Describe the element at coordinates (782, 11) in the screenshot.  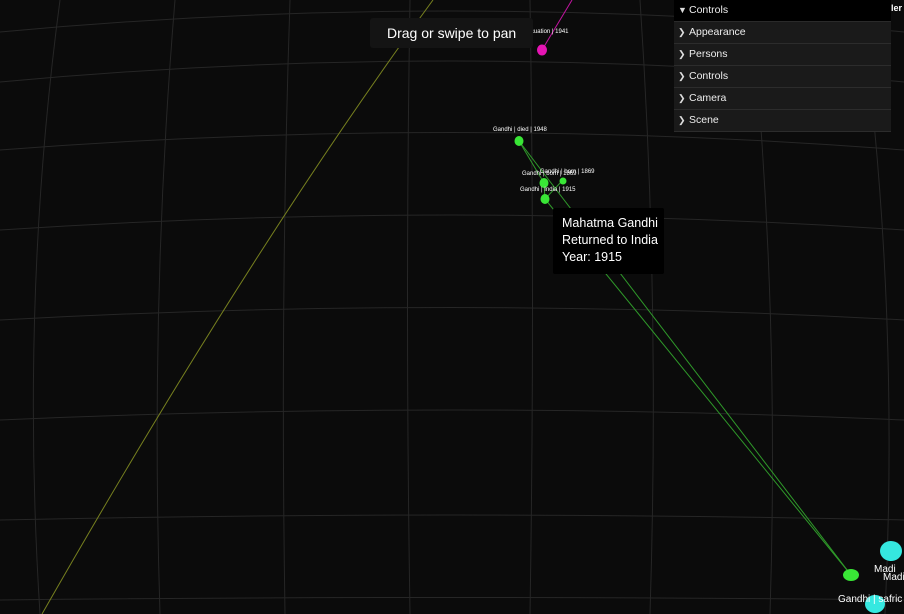
I see `controls-panel-title: ▼ Controls` at that location.